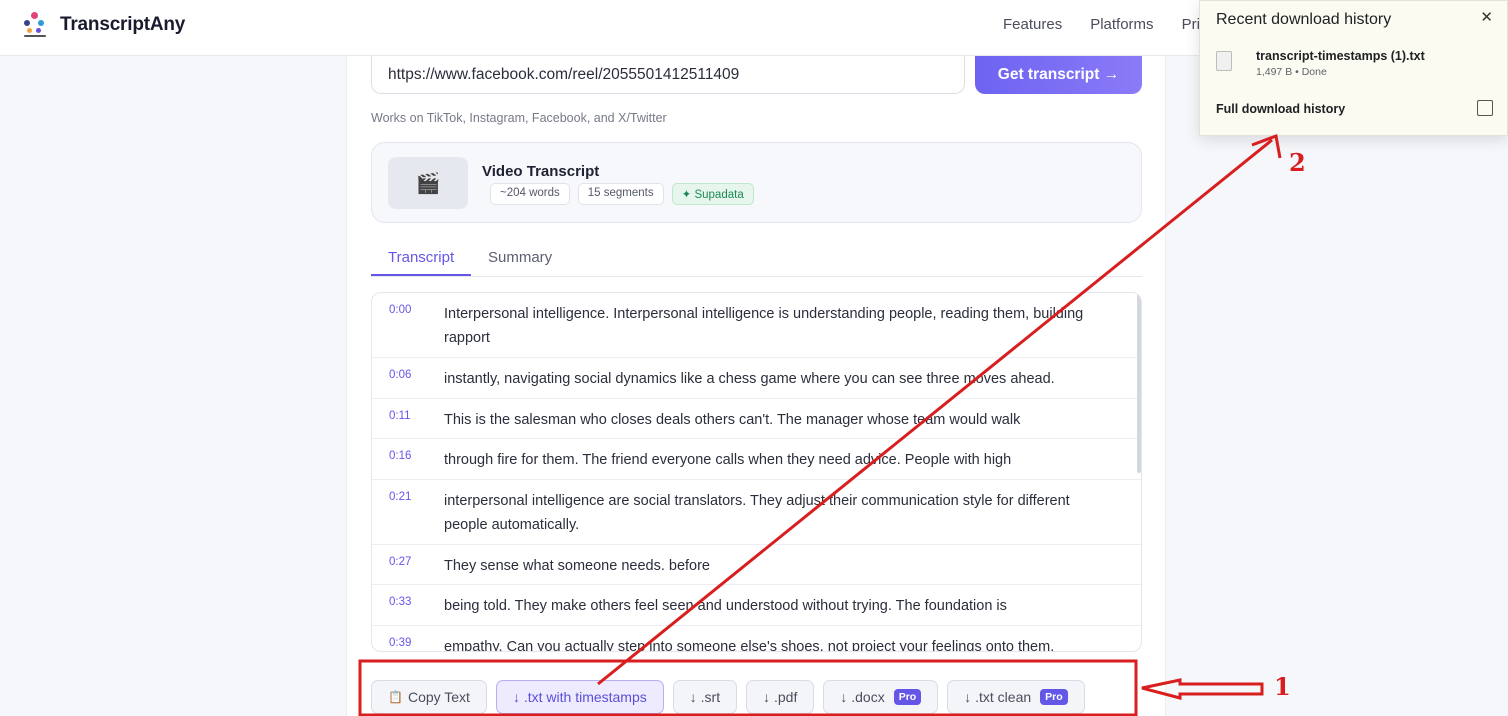  I want to click on callout-arrow, so click(1202, 689).